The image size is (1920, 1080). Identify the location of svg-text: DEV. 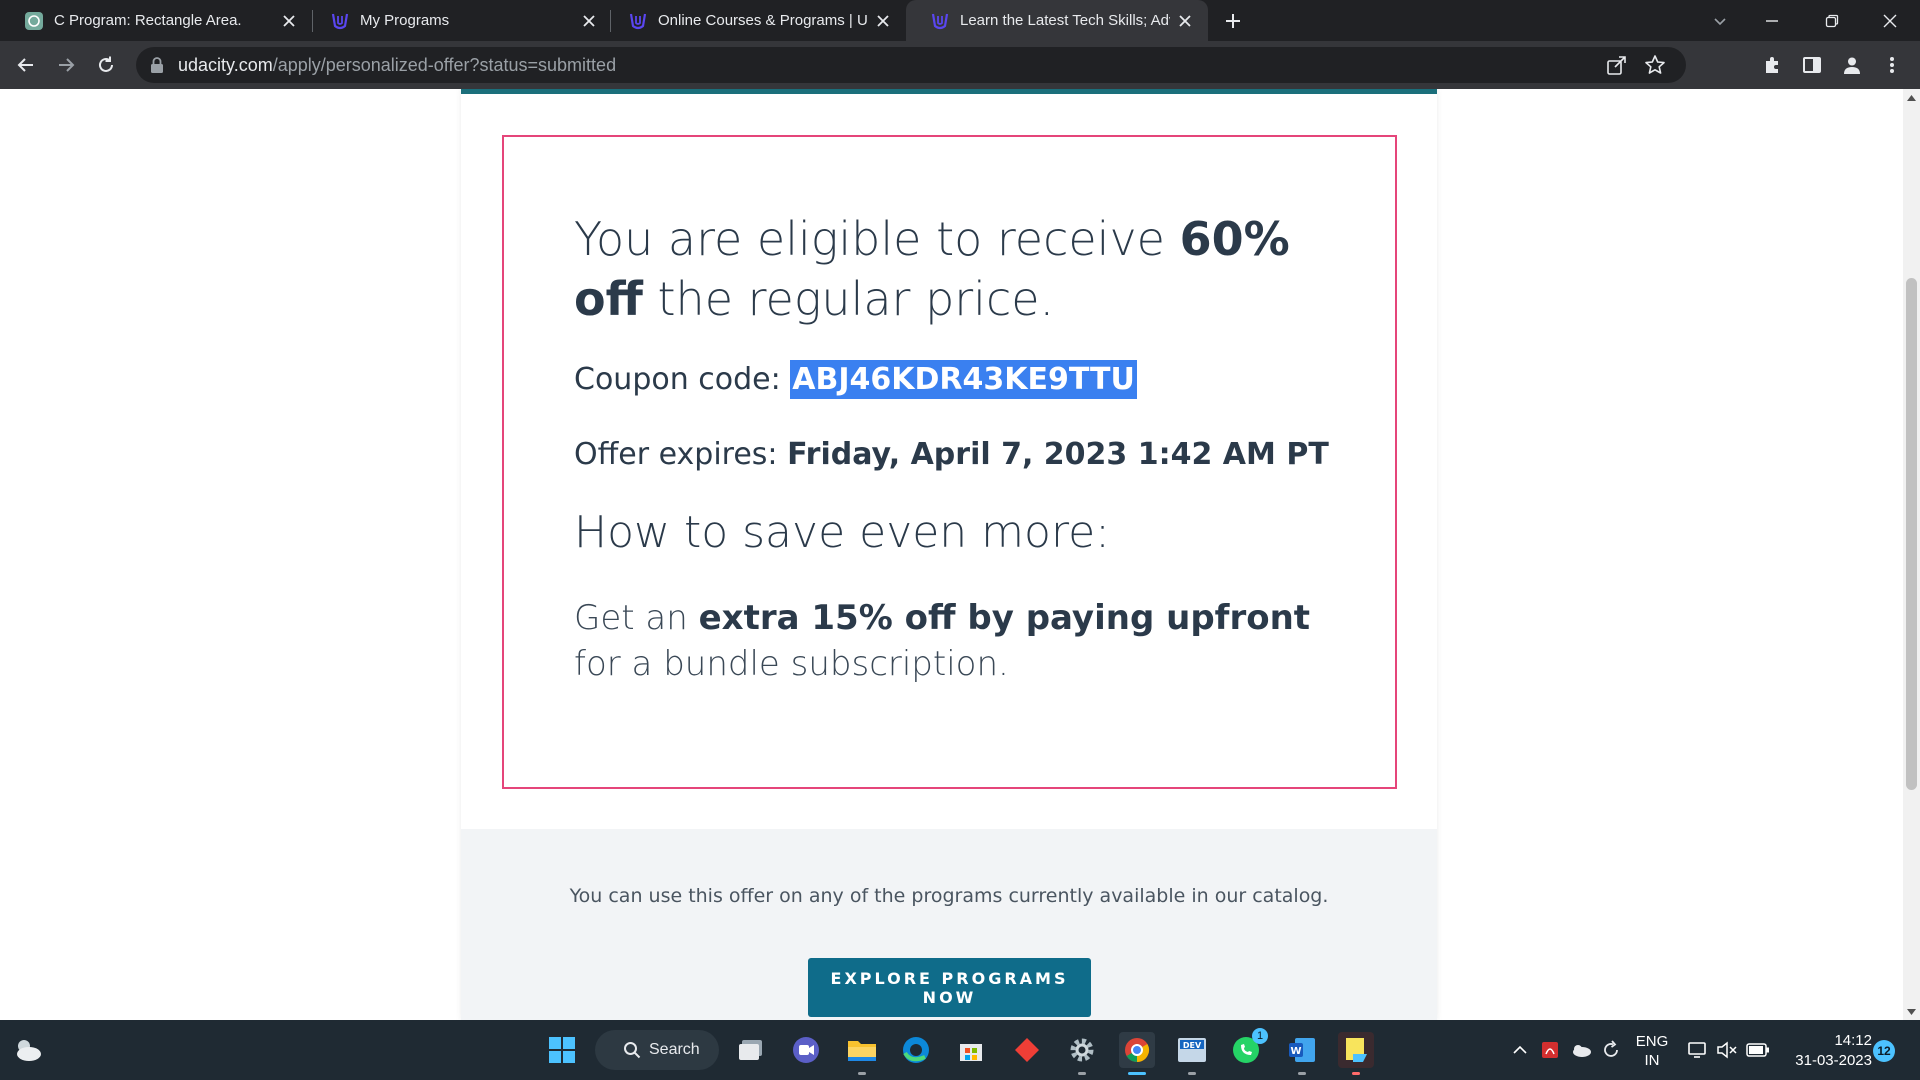
(1192, 1045).